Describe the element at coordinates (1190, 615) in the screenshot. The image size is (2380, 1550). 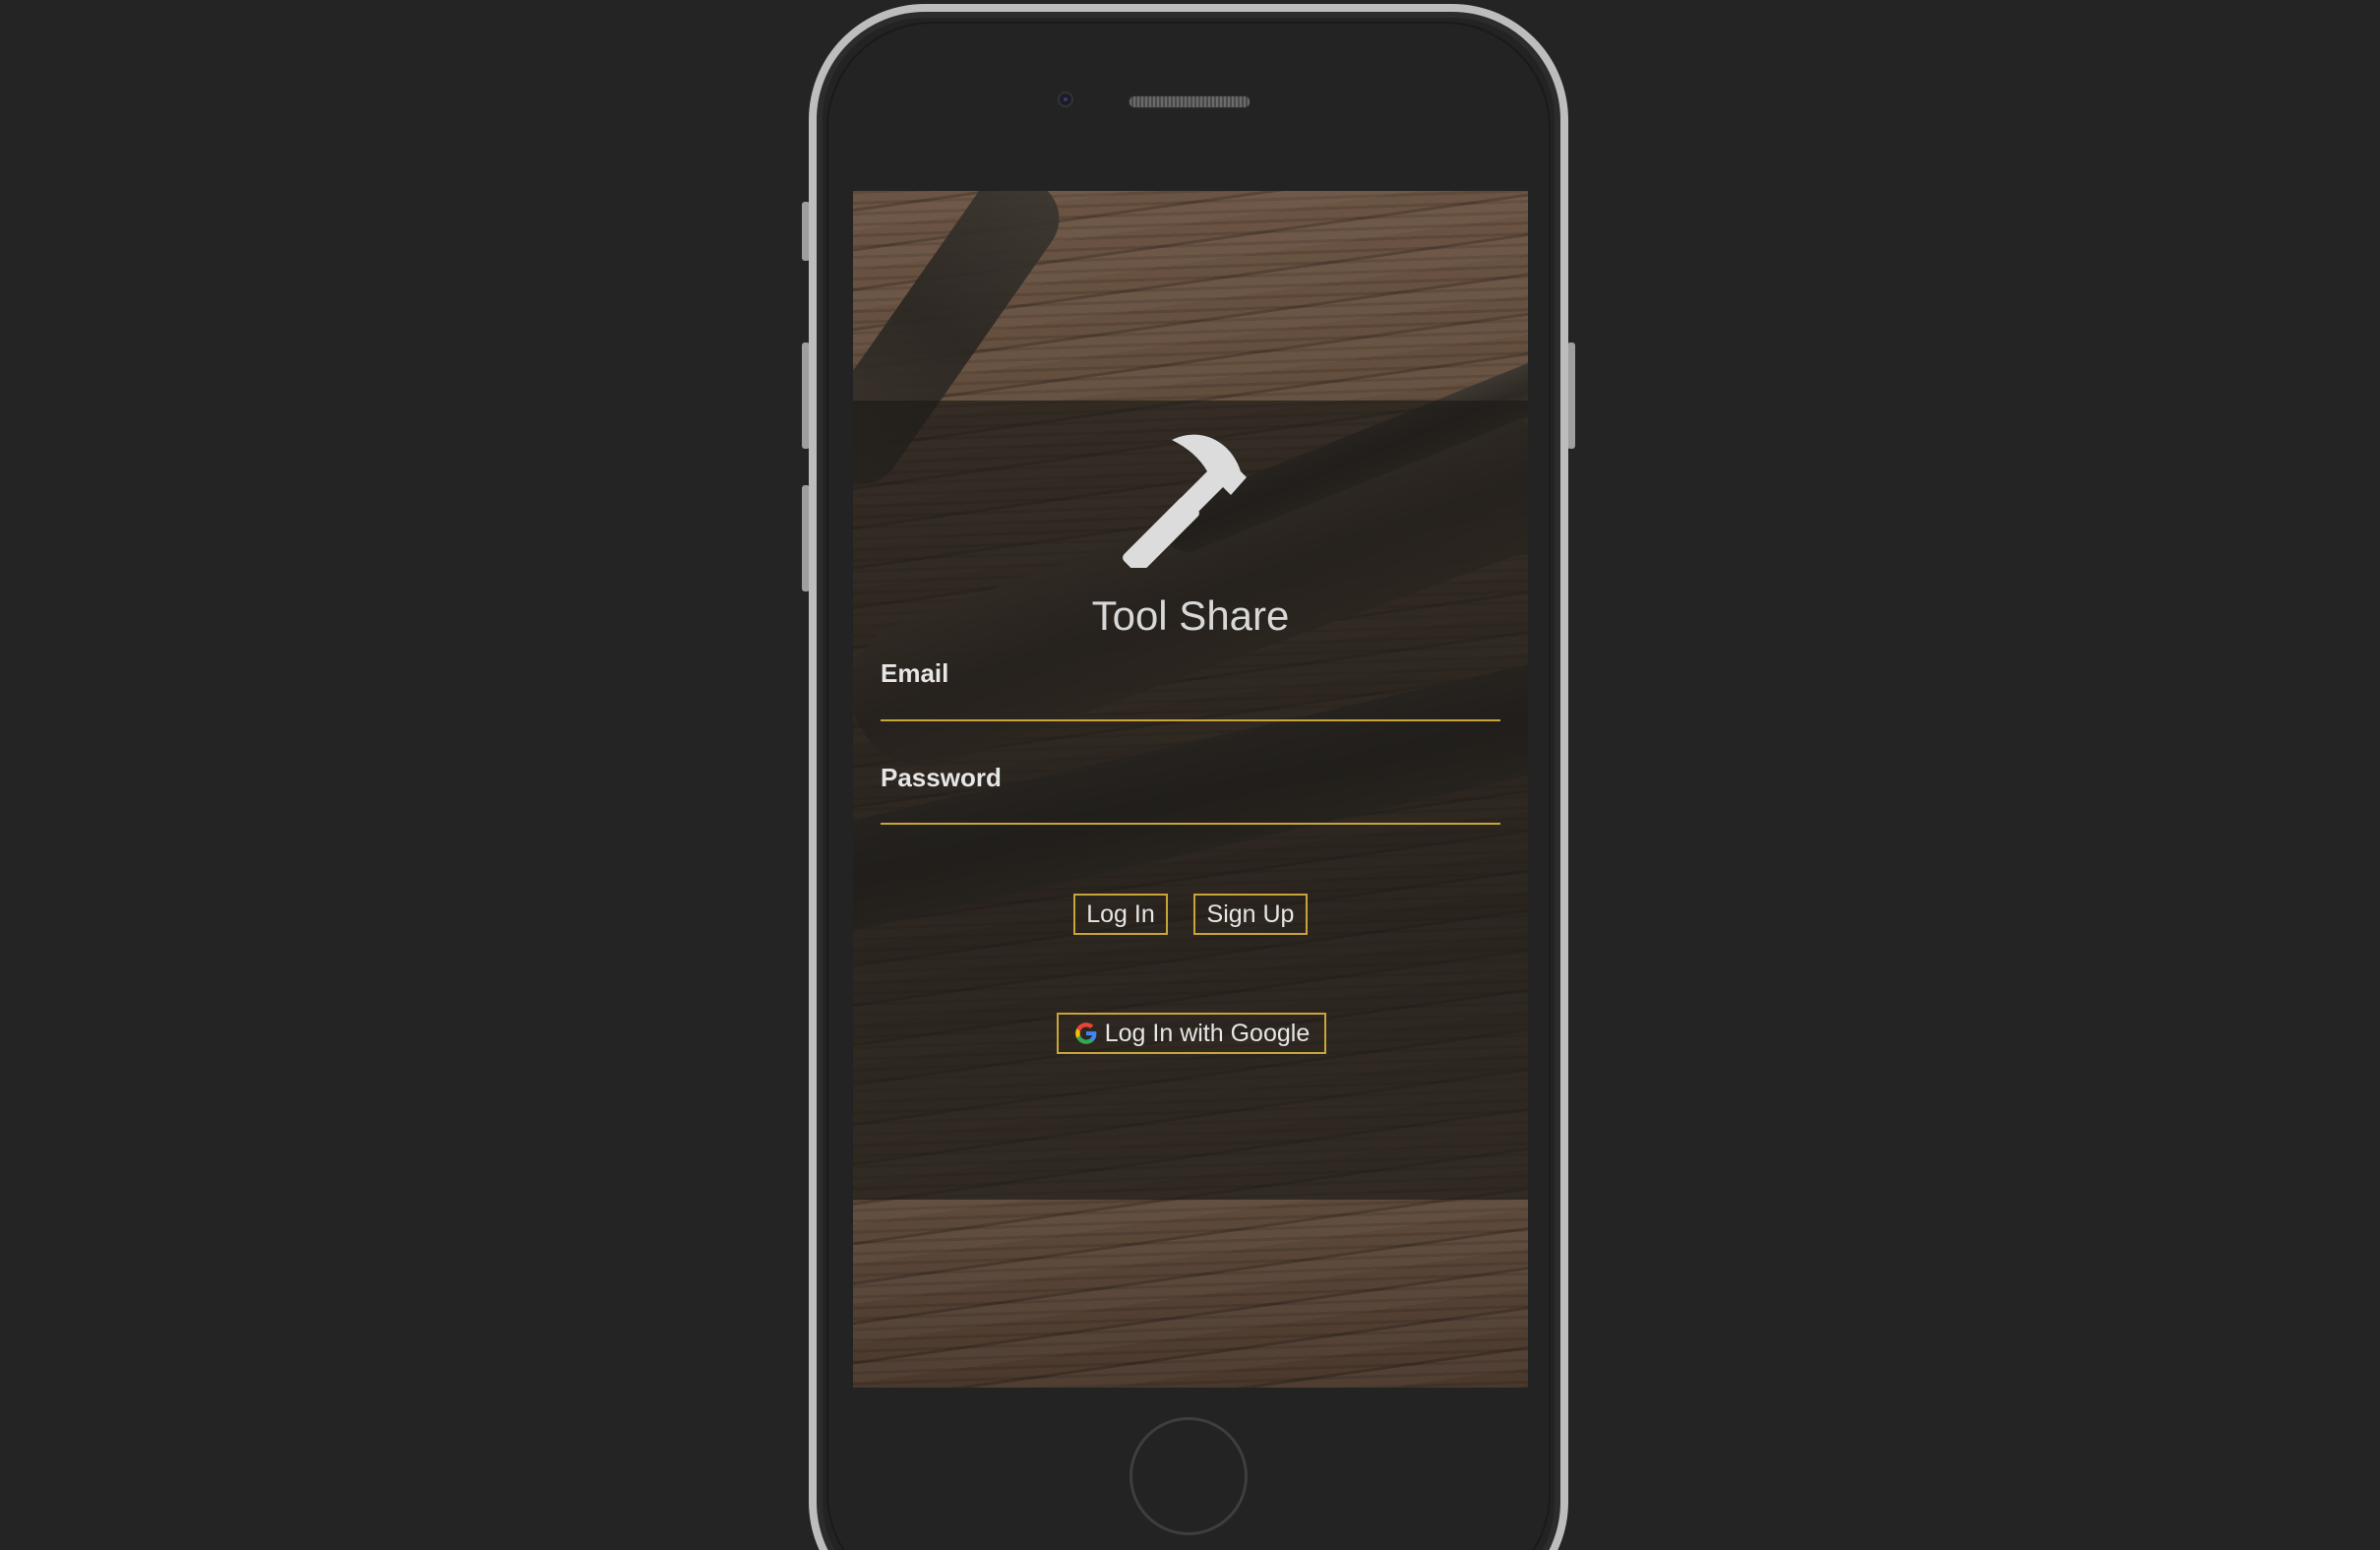
I see `app-title: Tool Share` at that location.